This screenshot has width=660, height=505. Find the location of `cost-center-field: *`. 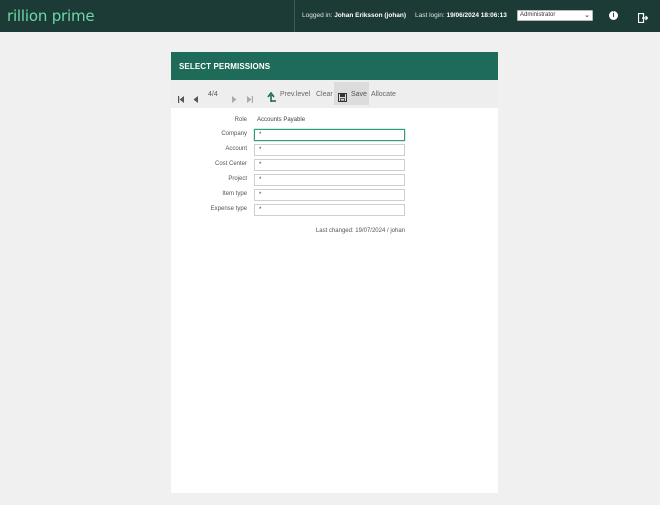

cost-center-field: * is located at coordinates (329, 165).